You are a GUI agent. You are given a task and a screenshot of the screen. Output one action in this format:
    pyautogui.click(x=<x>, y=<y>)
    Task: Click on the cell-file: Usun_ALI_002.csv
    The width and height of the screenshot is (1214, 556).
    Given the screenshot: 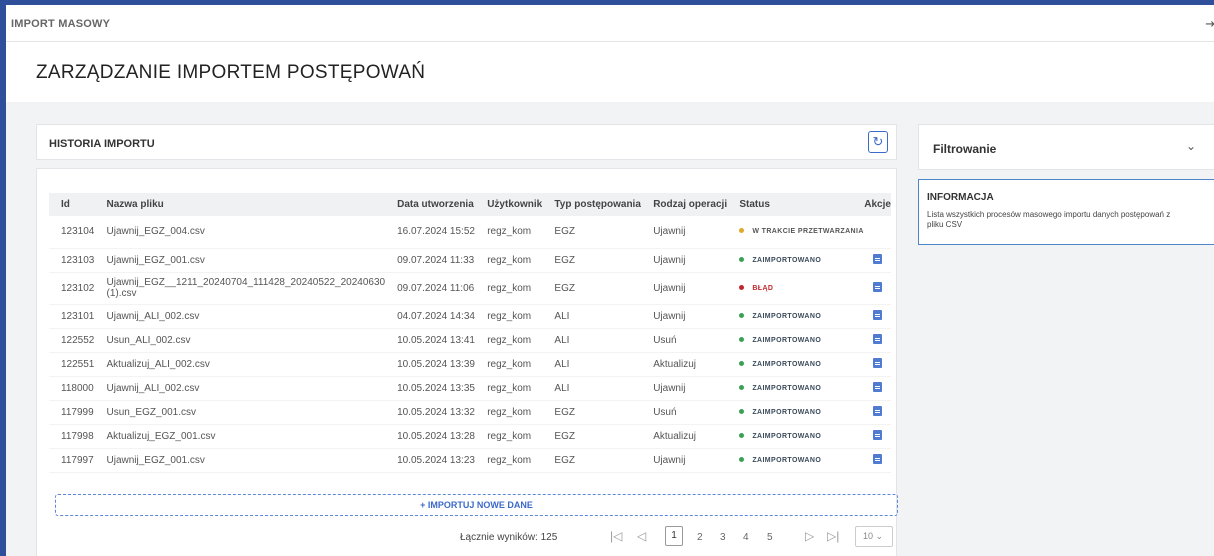 What is the action you would take?
    pyautogui.click(x=240, y=340)
    